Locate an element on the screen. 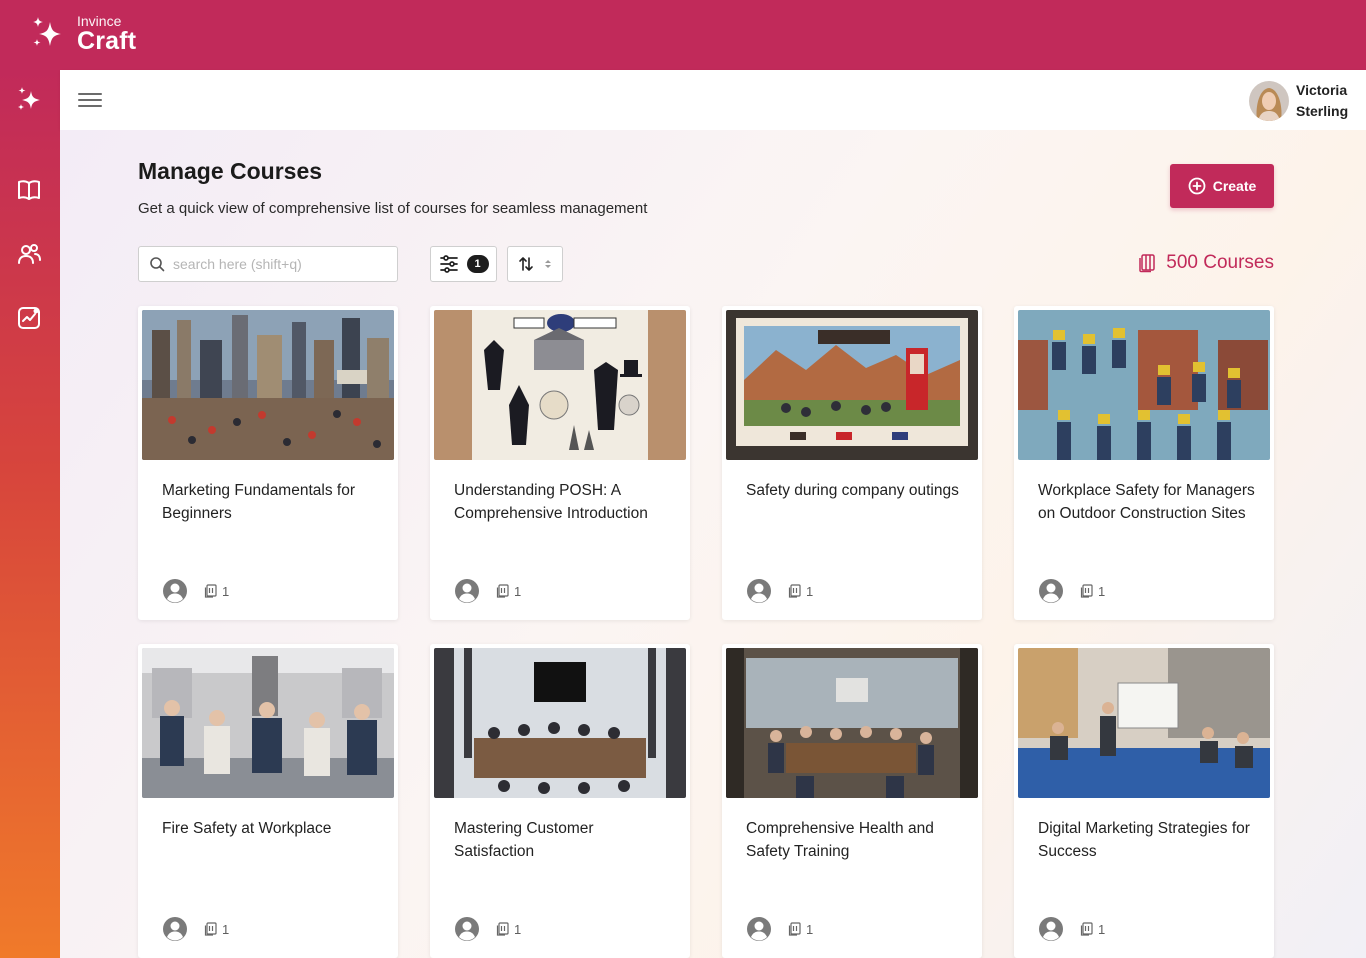  analytics-icon is located at coordinates (29, 318).